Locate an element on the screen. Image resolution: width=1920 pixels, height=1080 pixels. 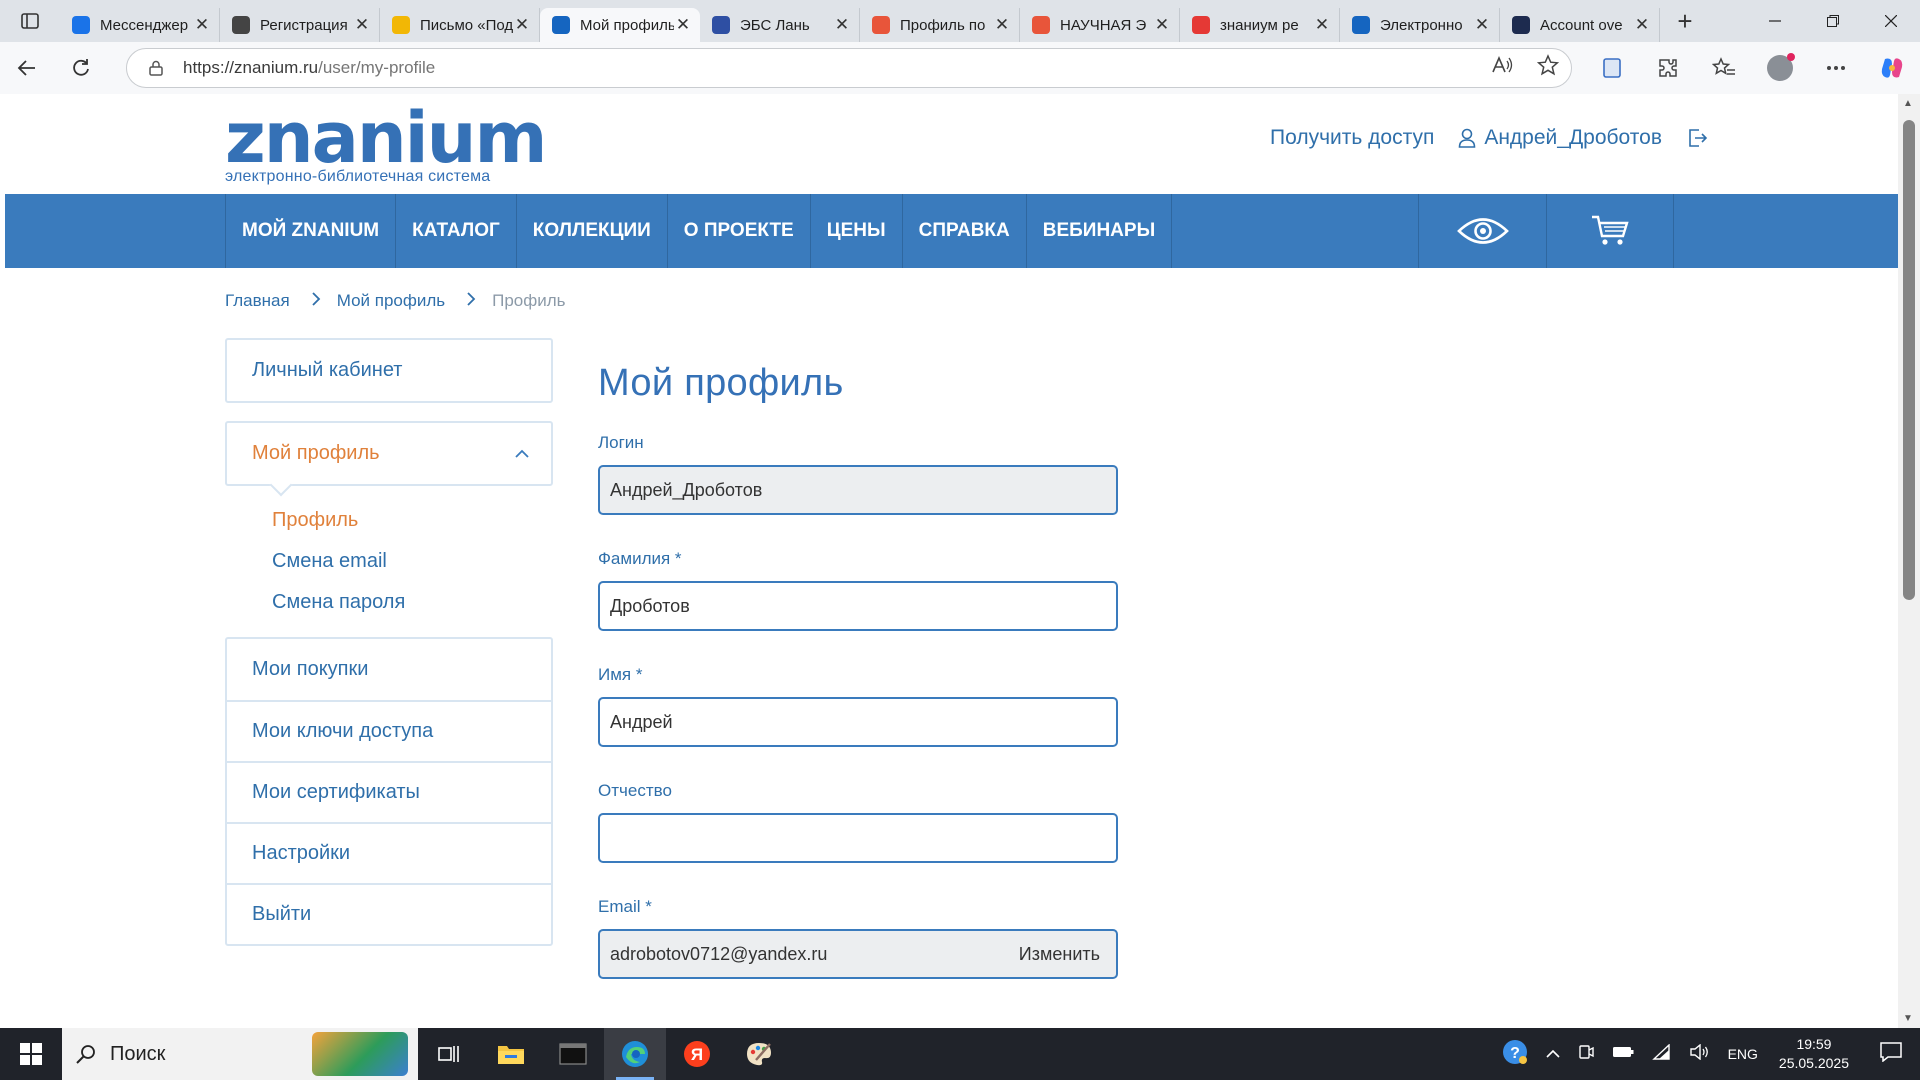
page-scrollbar: ▲ ▼ is located at coordinates (1909, 561).